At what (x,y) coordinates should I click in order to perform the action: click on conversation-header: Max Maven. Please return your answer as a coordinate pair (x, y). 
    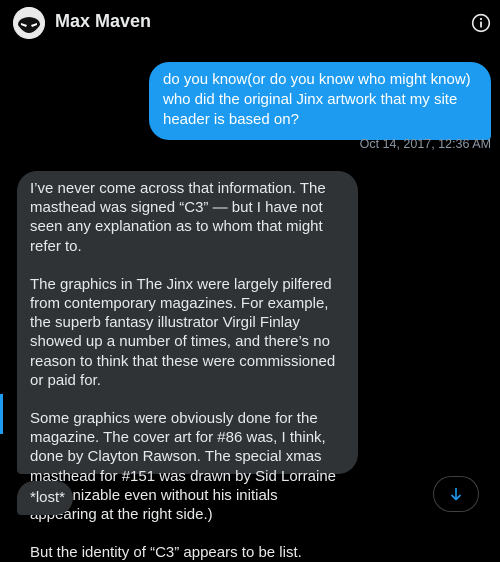
    Looking at the image, I should click on (250, 22).